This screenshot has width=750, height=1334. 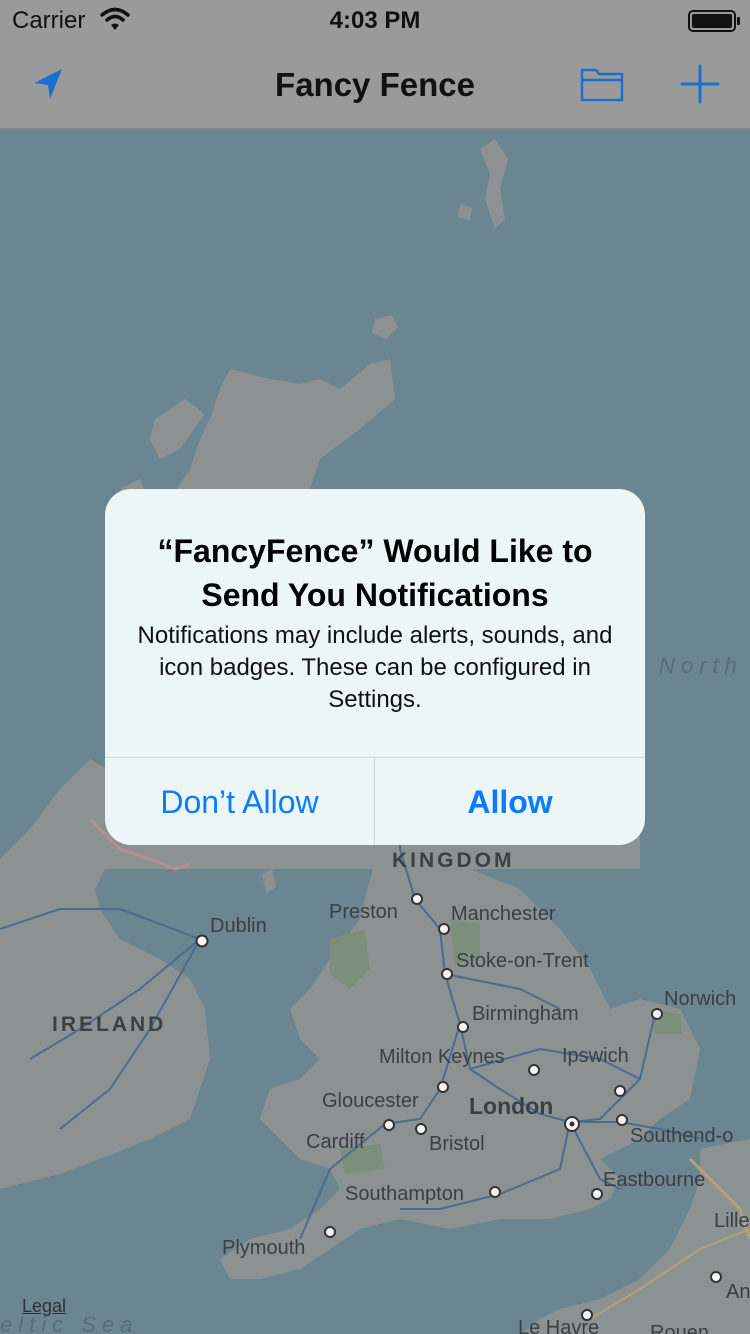 I want to click on map-label-cardiff: Cardiff, so click(x=335, y=1142).